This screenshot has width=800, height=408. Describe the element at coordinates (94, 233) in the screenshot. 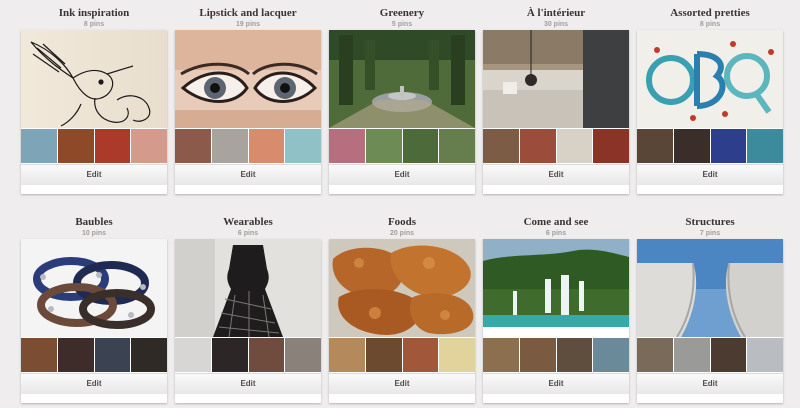

I see `pin-count: 10 pins` at that location.